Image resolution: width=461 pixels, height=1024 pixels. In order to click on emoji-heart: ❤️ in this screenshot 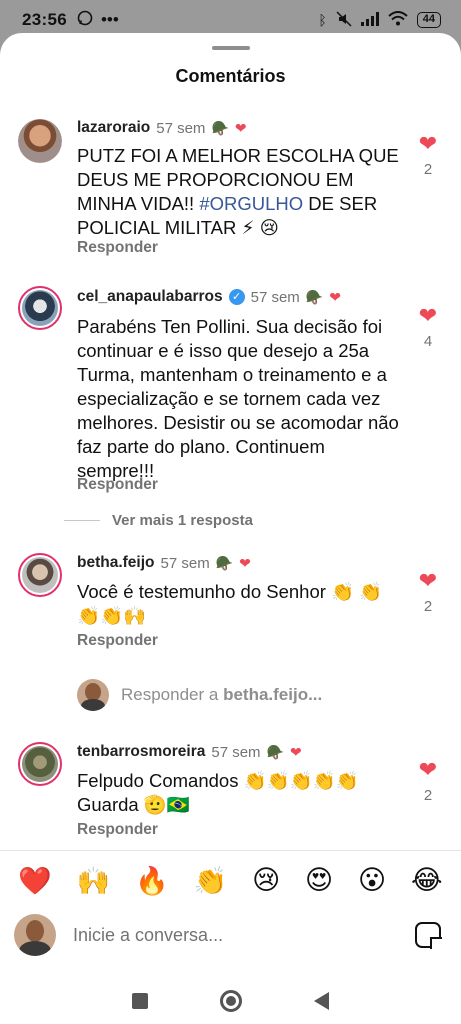, I will do `click(35, 881)`.